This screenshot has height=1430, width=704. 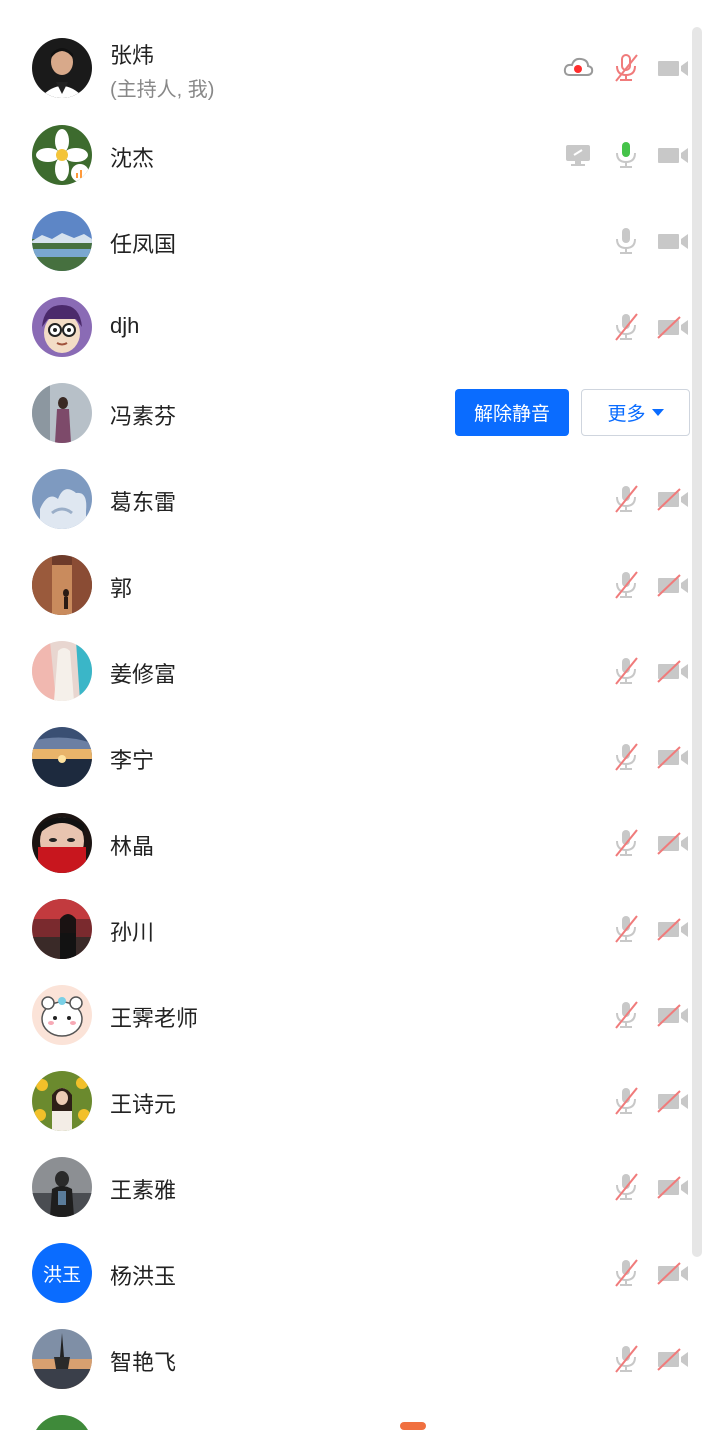 What do you see at coordinates (657, 412) in the screenshot?
I see `caret-down-icon` at bounding box center [657, 412].